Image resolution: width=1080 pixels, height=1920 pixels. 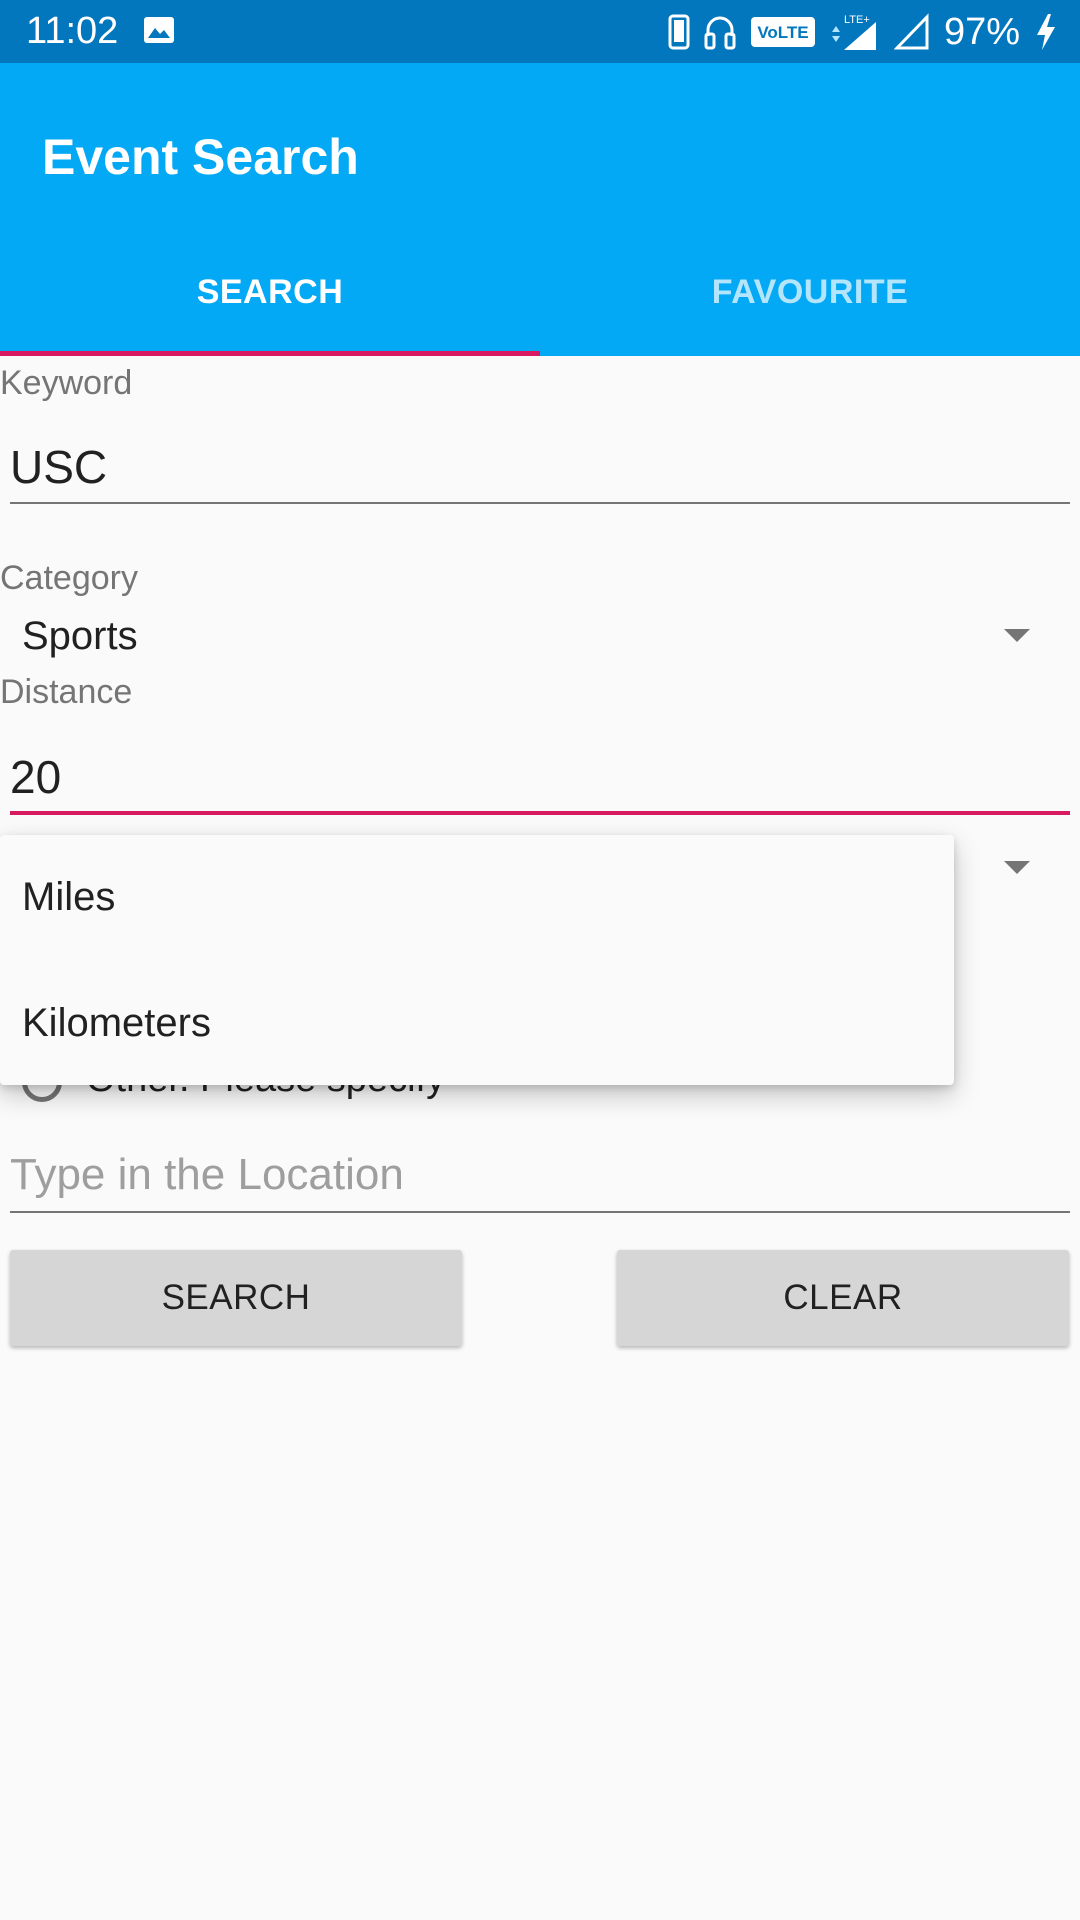 What do you see at coordinates (477, 960) in the screenshot?
I see `units-dropdown-menu: Miles Kilometers` at bounding box center [477, 960].